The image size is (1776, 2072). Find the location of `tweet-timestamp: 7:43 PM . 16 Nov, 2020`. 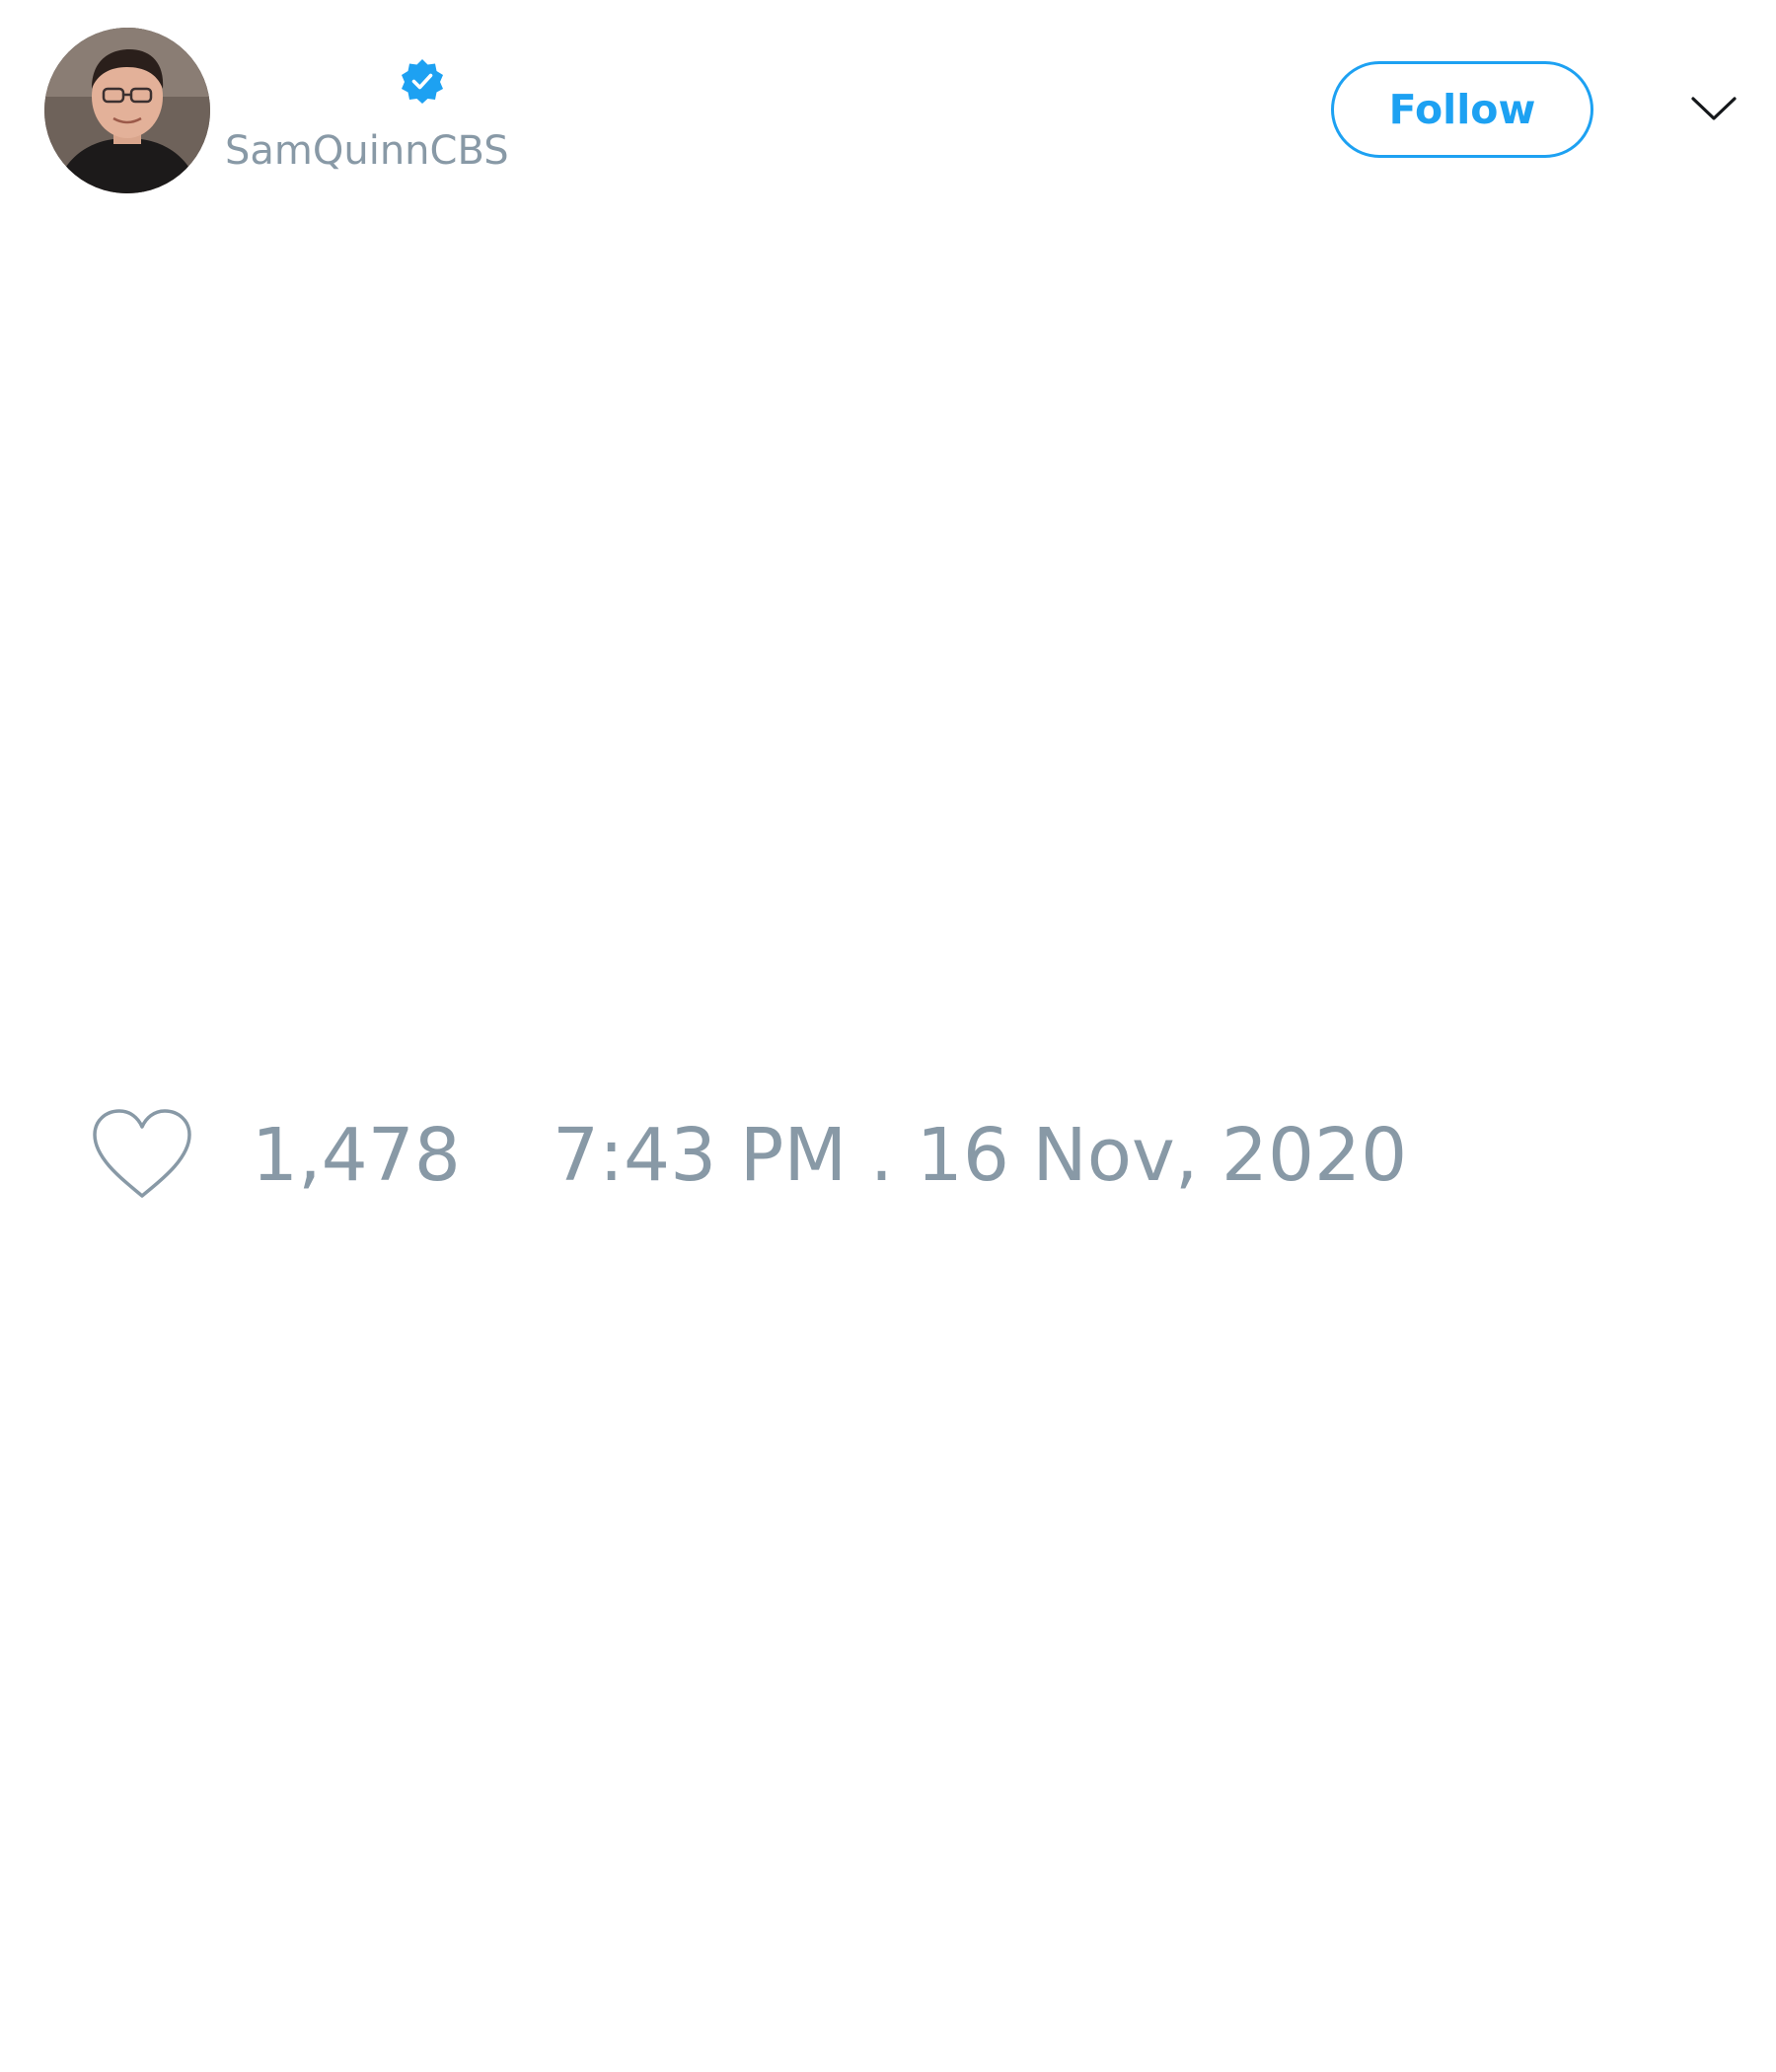

tweet-timestamp: 7:43 PM . 16 Nov, 2020 is located at coordinates (980, 1156).